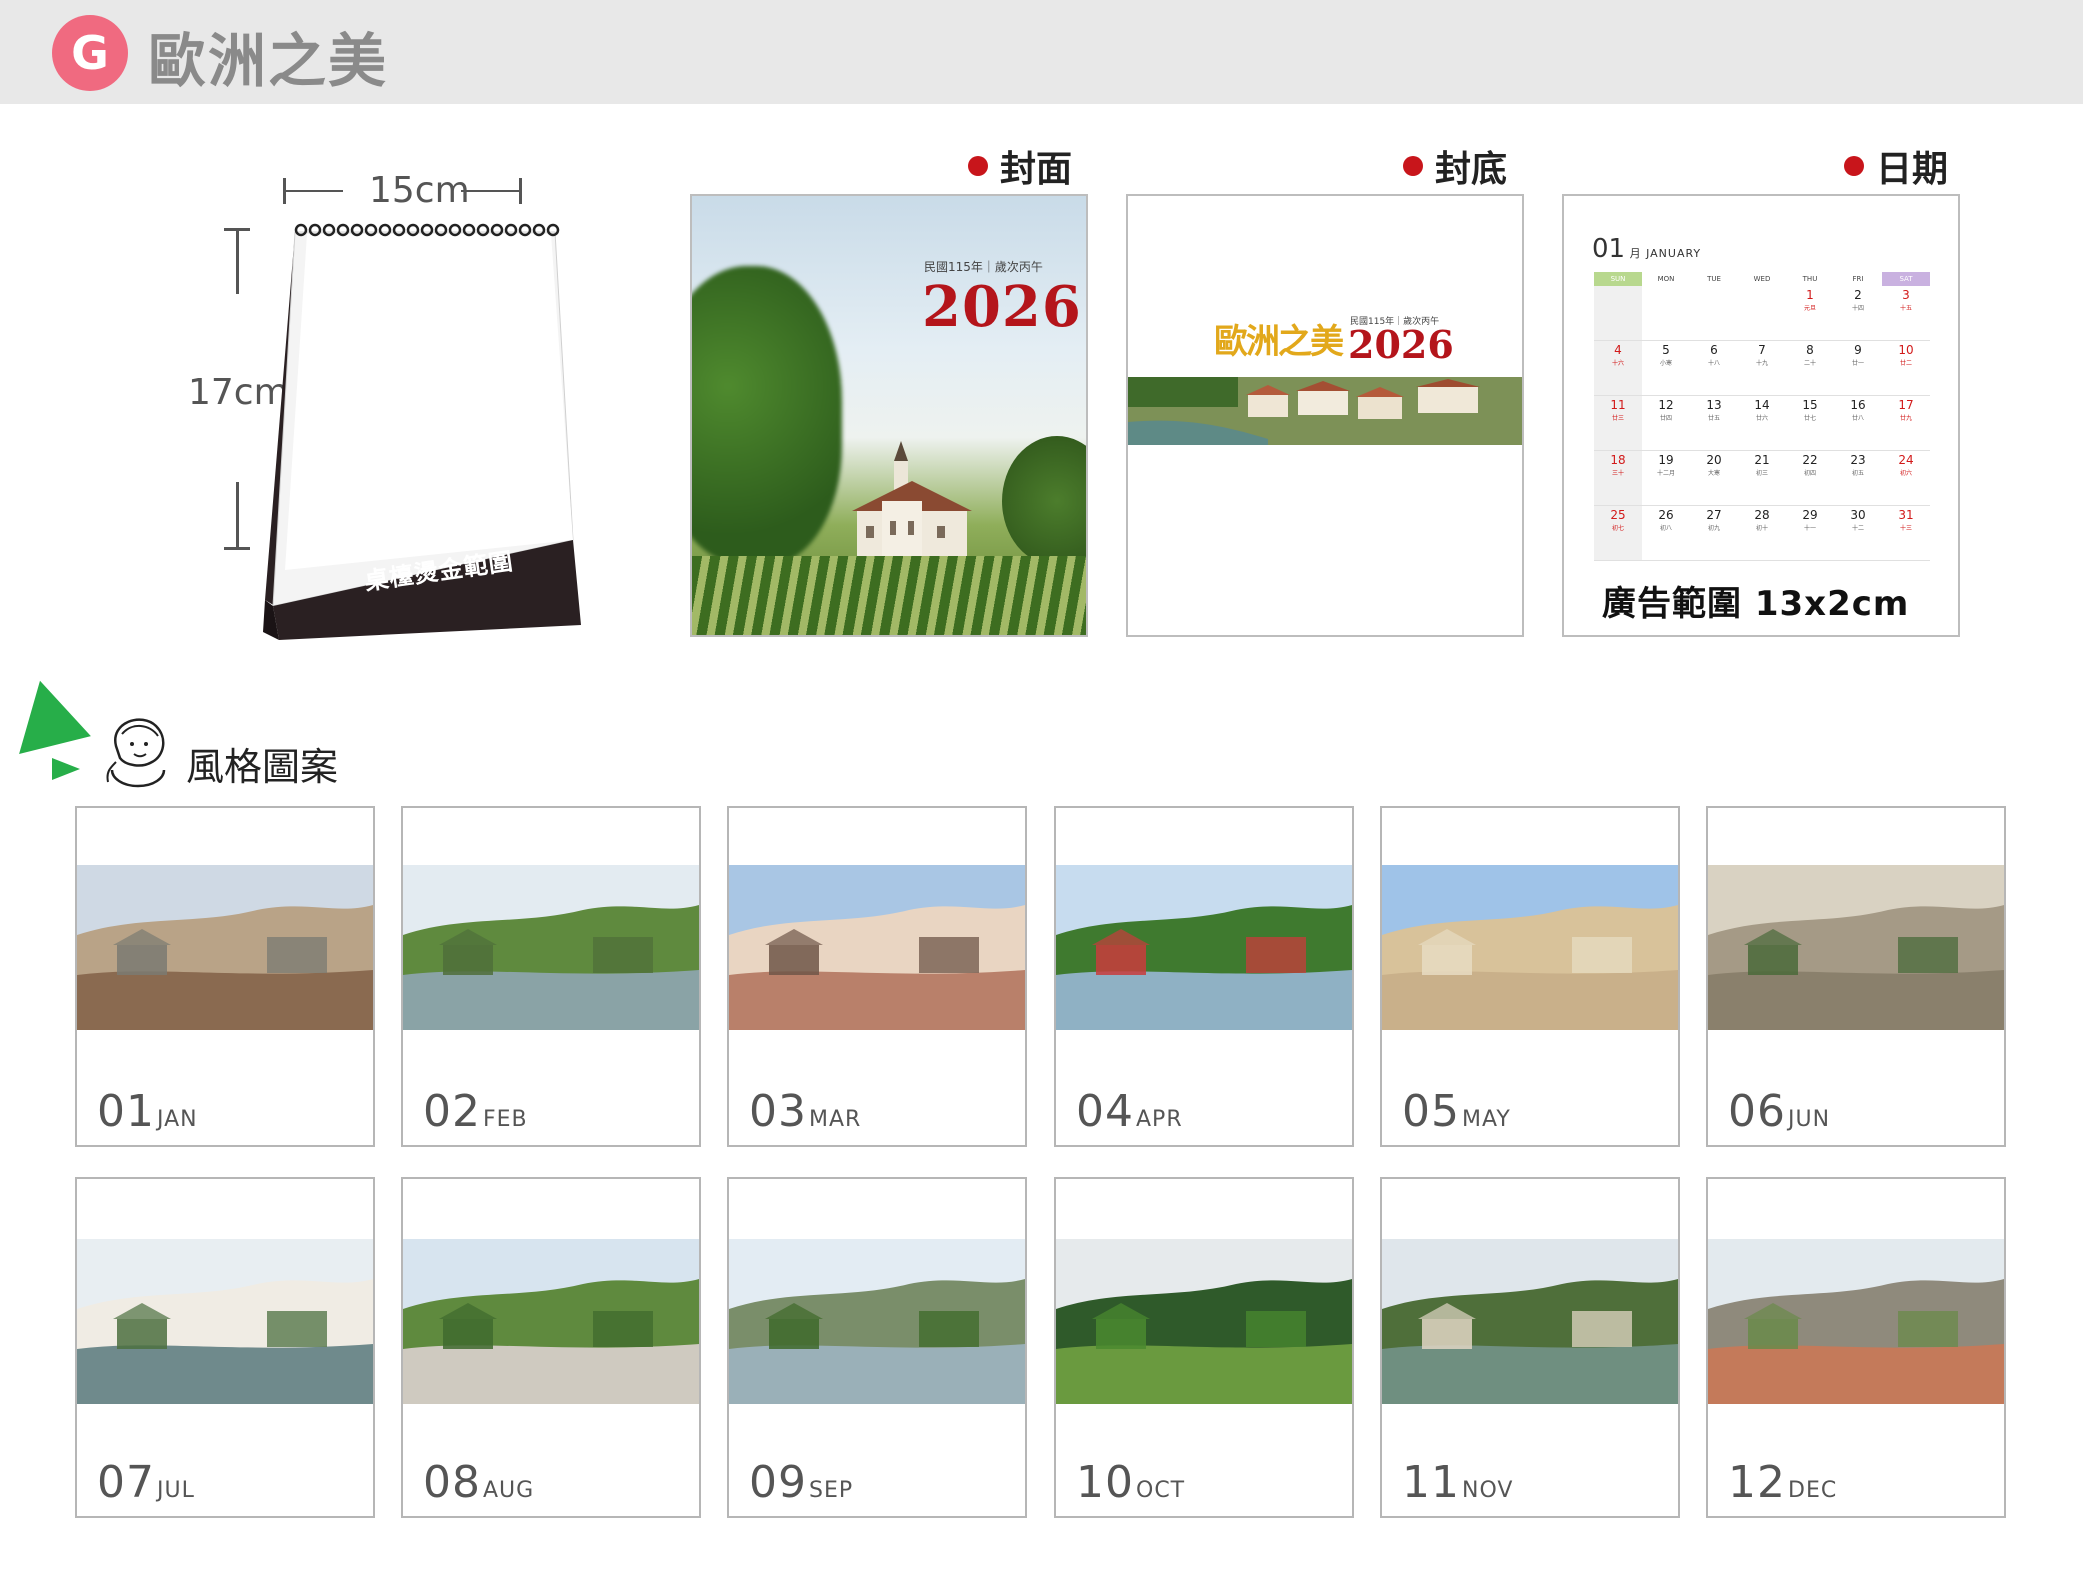 The image size is (2083, 1588). I want to click on month-abbr: FEB, so click(505, 1119).